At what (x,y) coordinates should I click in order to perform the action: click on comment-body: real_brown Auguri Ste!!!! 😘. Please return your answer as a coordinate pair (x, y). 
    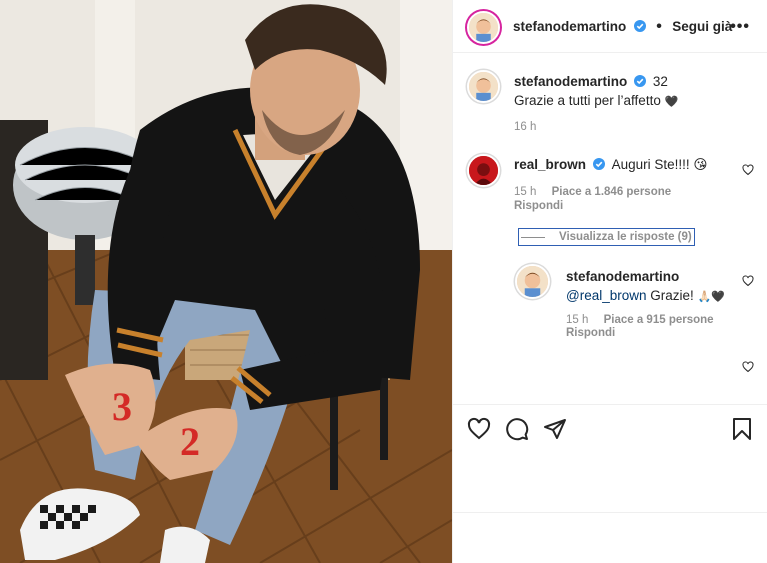
    Looking at the image, I should click on (610, 165).